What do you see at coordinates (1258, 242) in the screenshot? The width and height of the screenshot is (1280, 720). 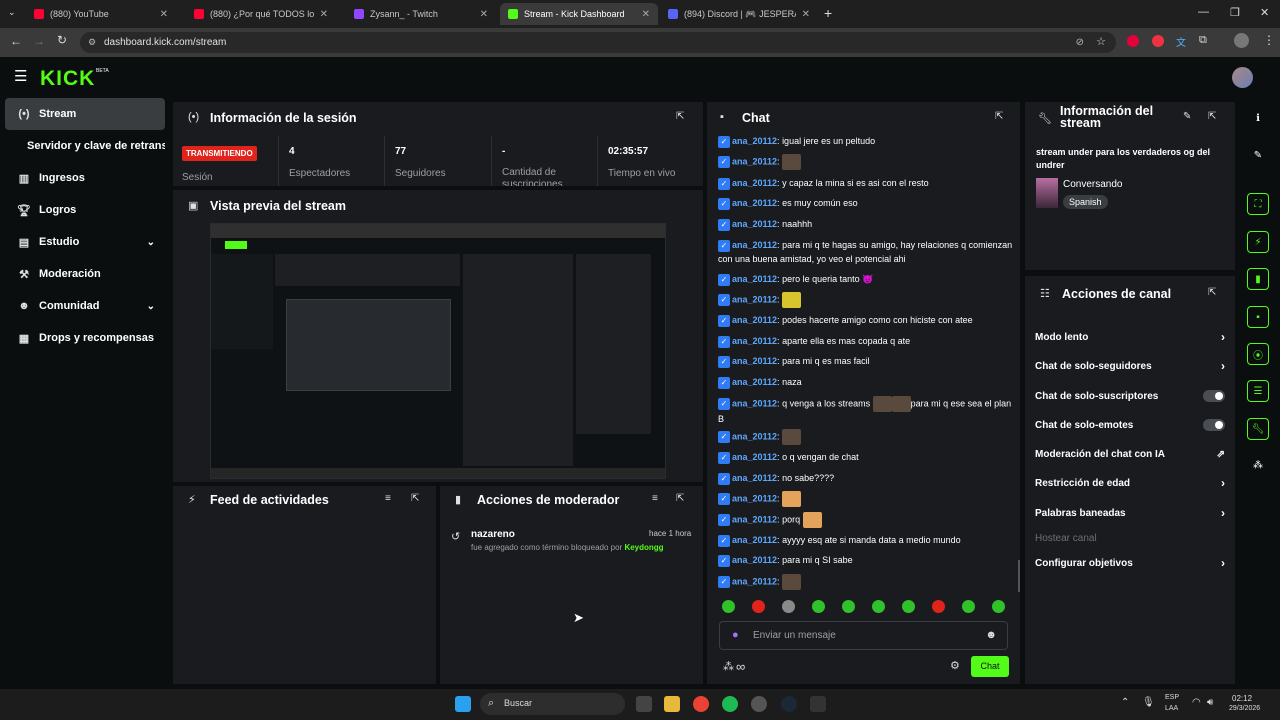 I see `lightning-icon: ⚡︎` at bounding box center [1258, 242].